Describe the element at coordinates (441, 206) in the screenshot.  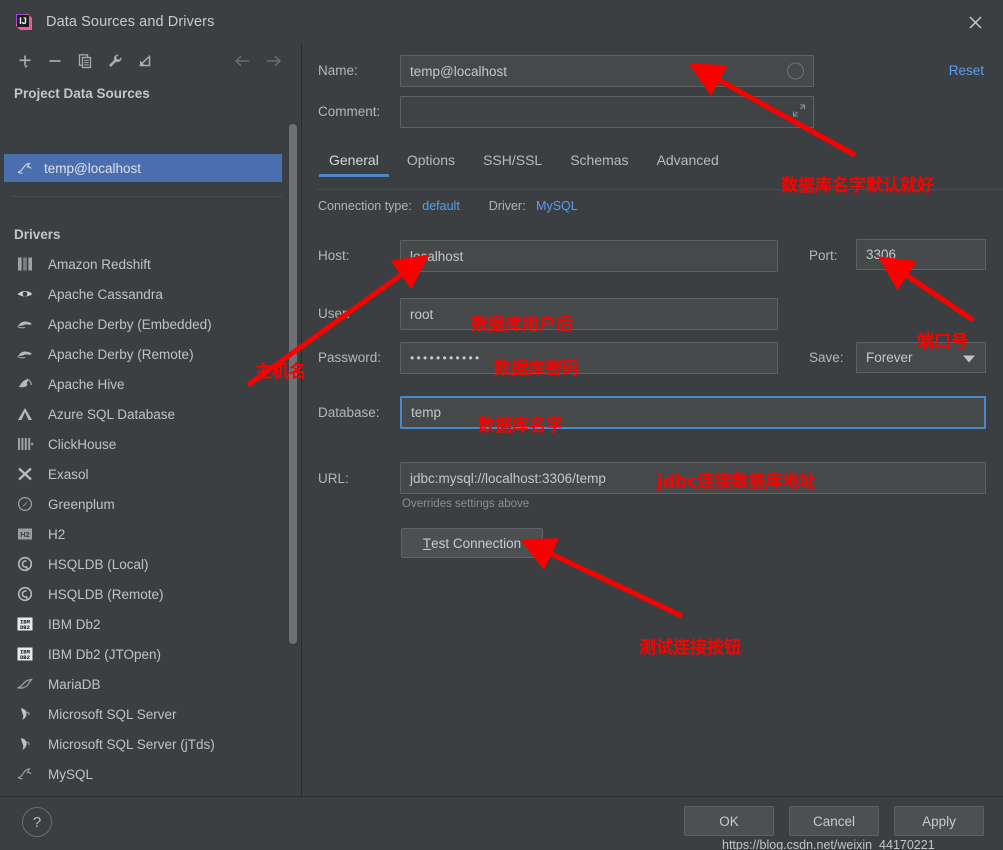
I see `connection-type-value: default` at that location.